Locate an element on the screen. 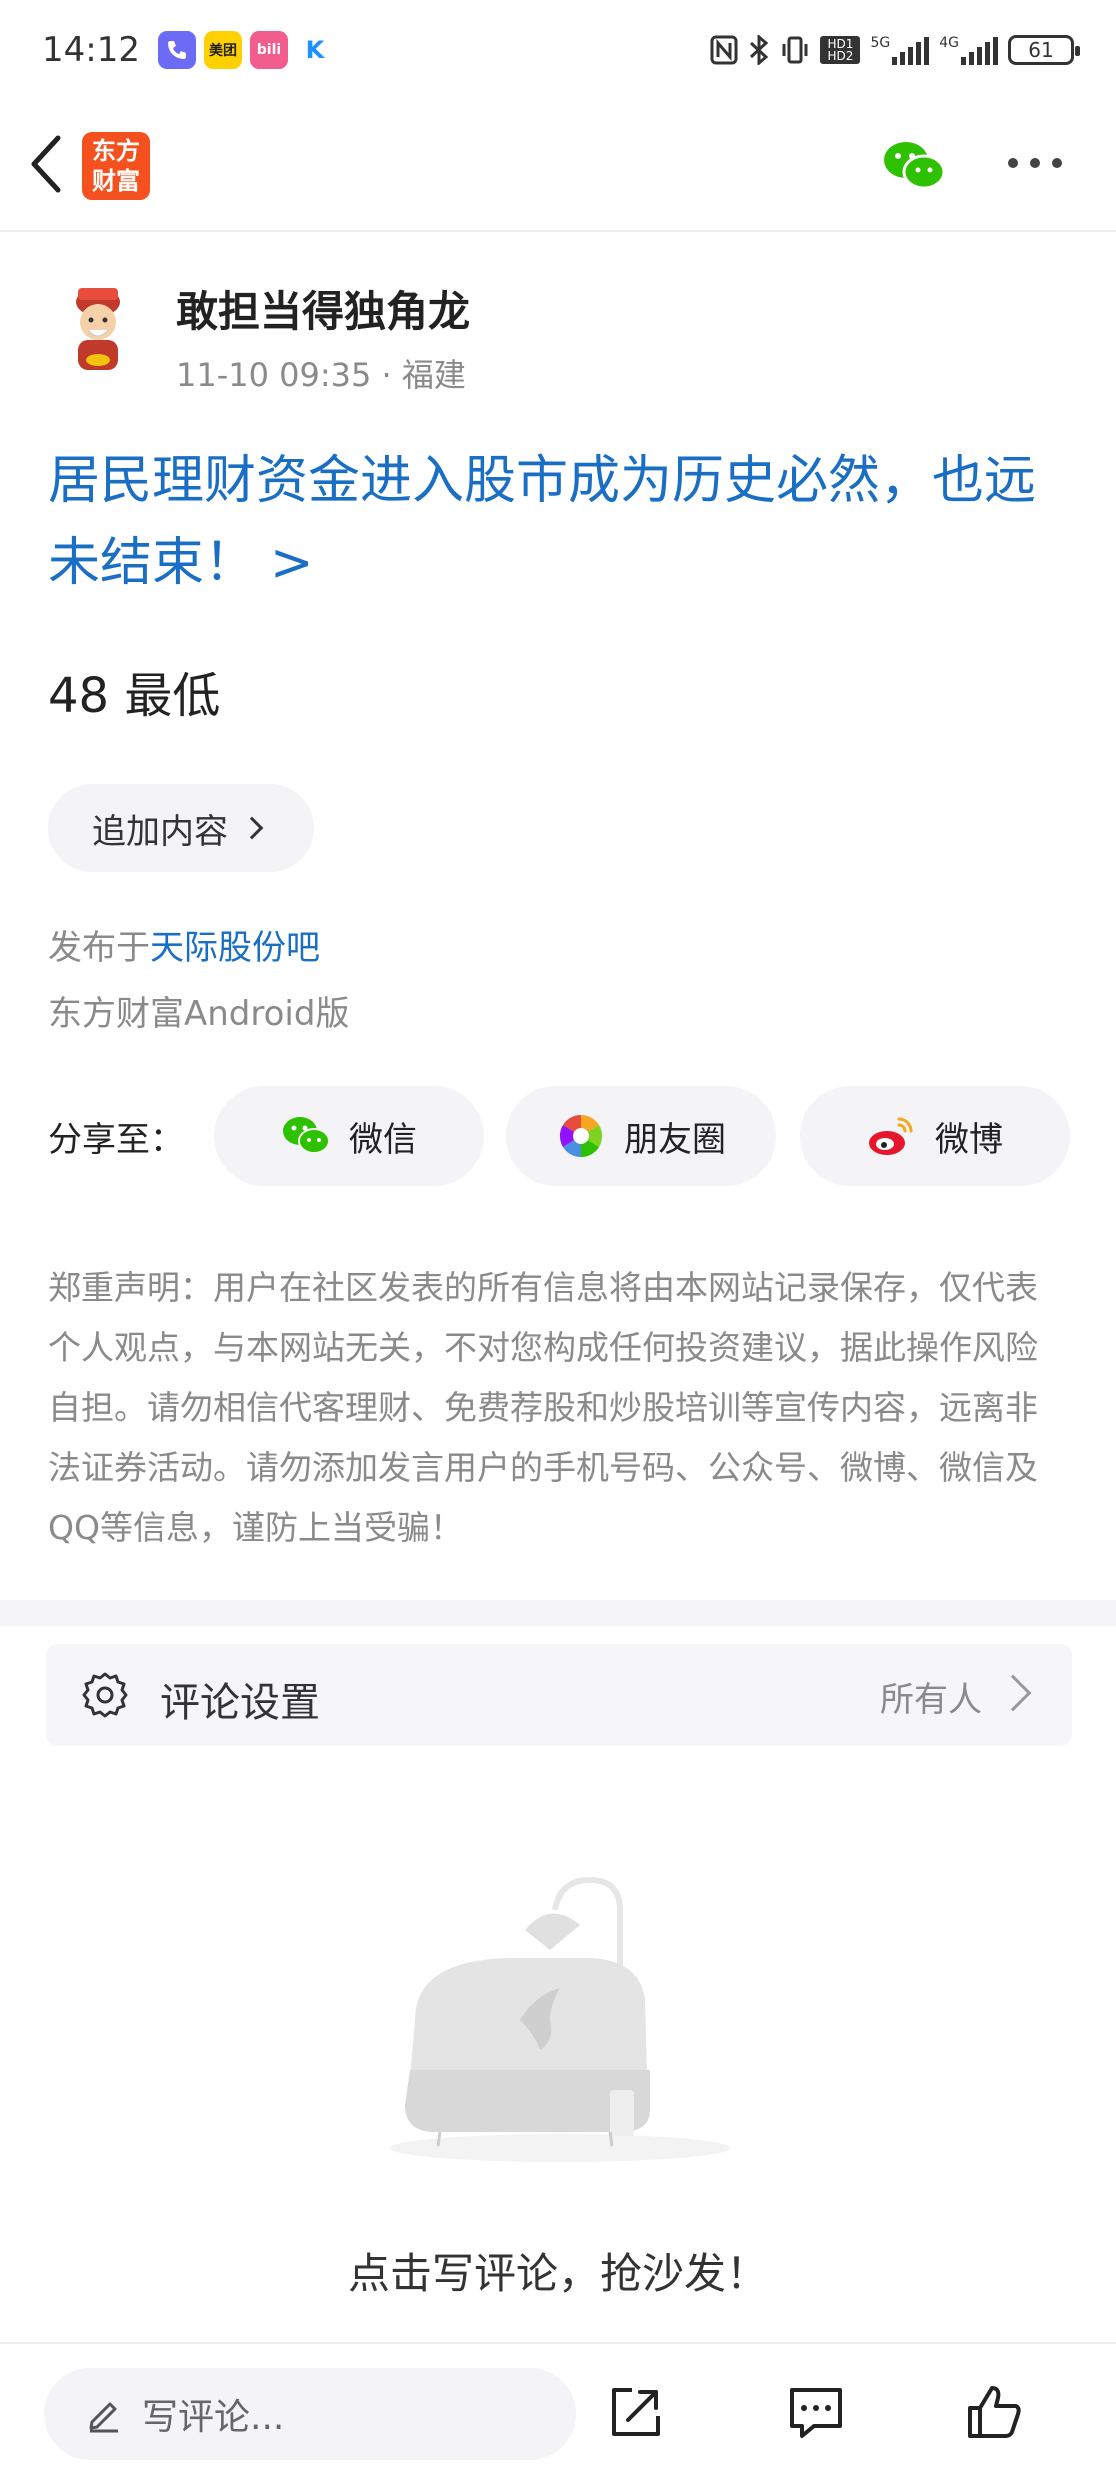 Image resolution: width=1116 pixels, height=2480 pixels. share-weibo-label: 微博 is located at coordinates (969, 1139).